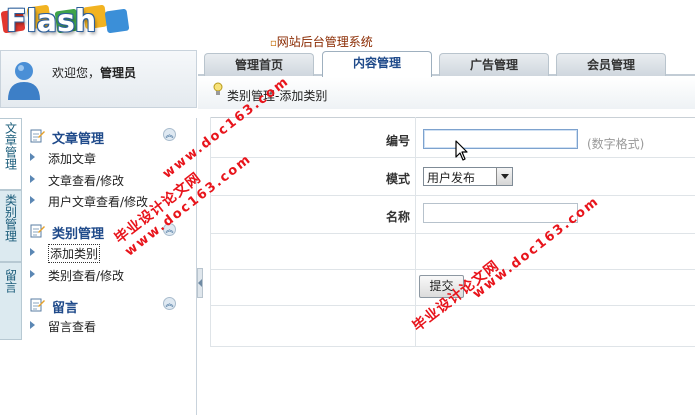 This screenshot has width=695, height=415. What do you see at coordinates (24, 81) in the screenshot?
I see `user-avatar-icon` at bounding box center [24, 81].